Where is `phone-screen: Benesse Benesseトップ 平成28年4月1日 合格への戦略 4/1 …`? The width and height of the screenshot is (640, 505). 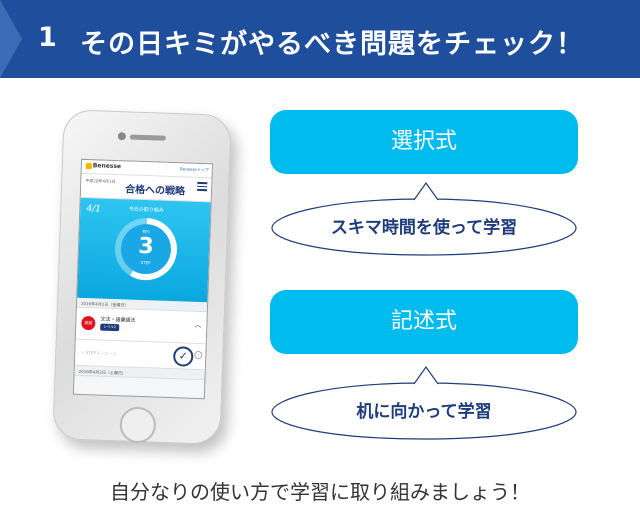
phone-screen: Benesse Benesseトップ 平成28年4月1日 合格への戦略 4/1 … is located at coordinates (143, 279).